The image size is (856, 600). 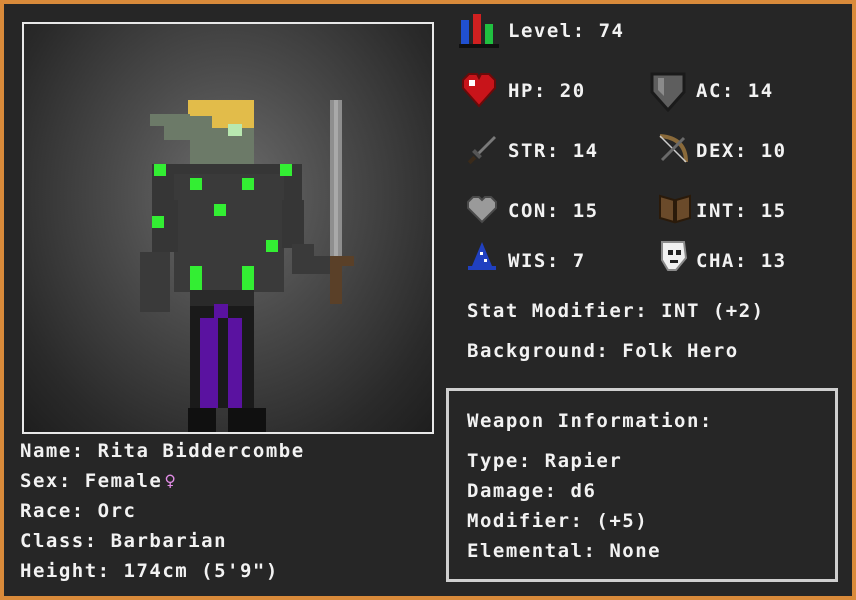 I want to click on class-label: Class:, so click(x=59, y=541).